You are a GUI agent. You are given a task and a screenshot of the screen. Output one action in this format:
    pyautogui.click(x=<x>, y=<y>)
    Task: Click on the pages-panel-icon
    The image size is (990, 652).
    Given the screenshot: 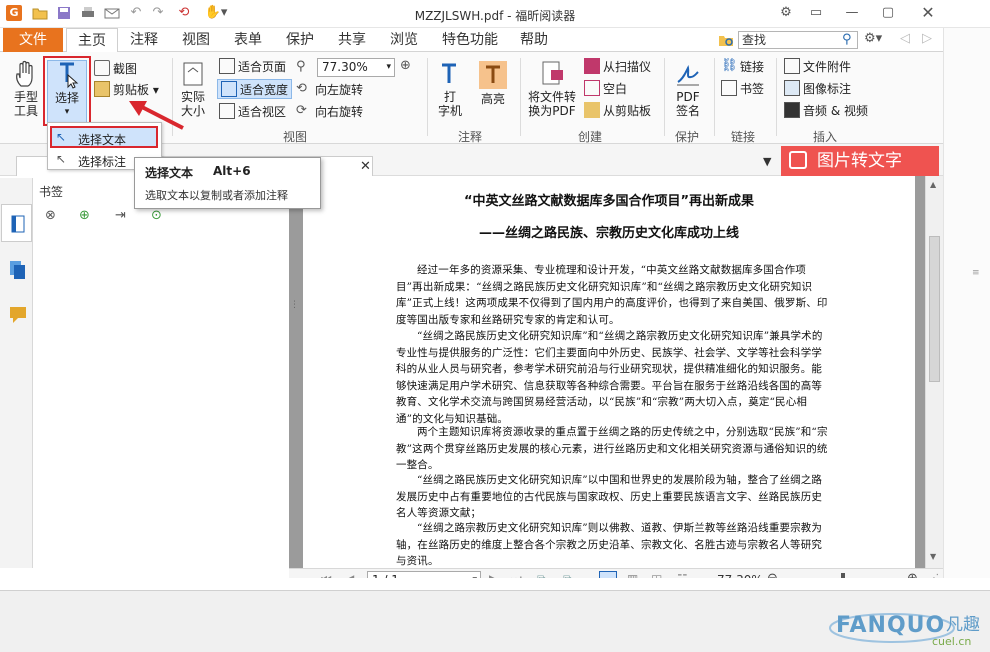 What is the action you would take?
    pyautogui.click(x=18, y=270)
    